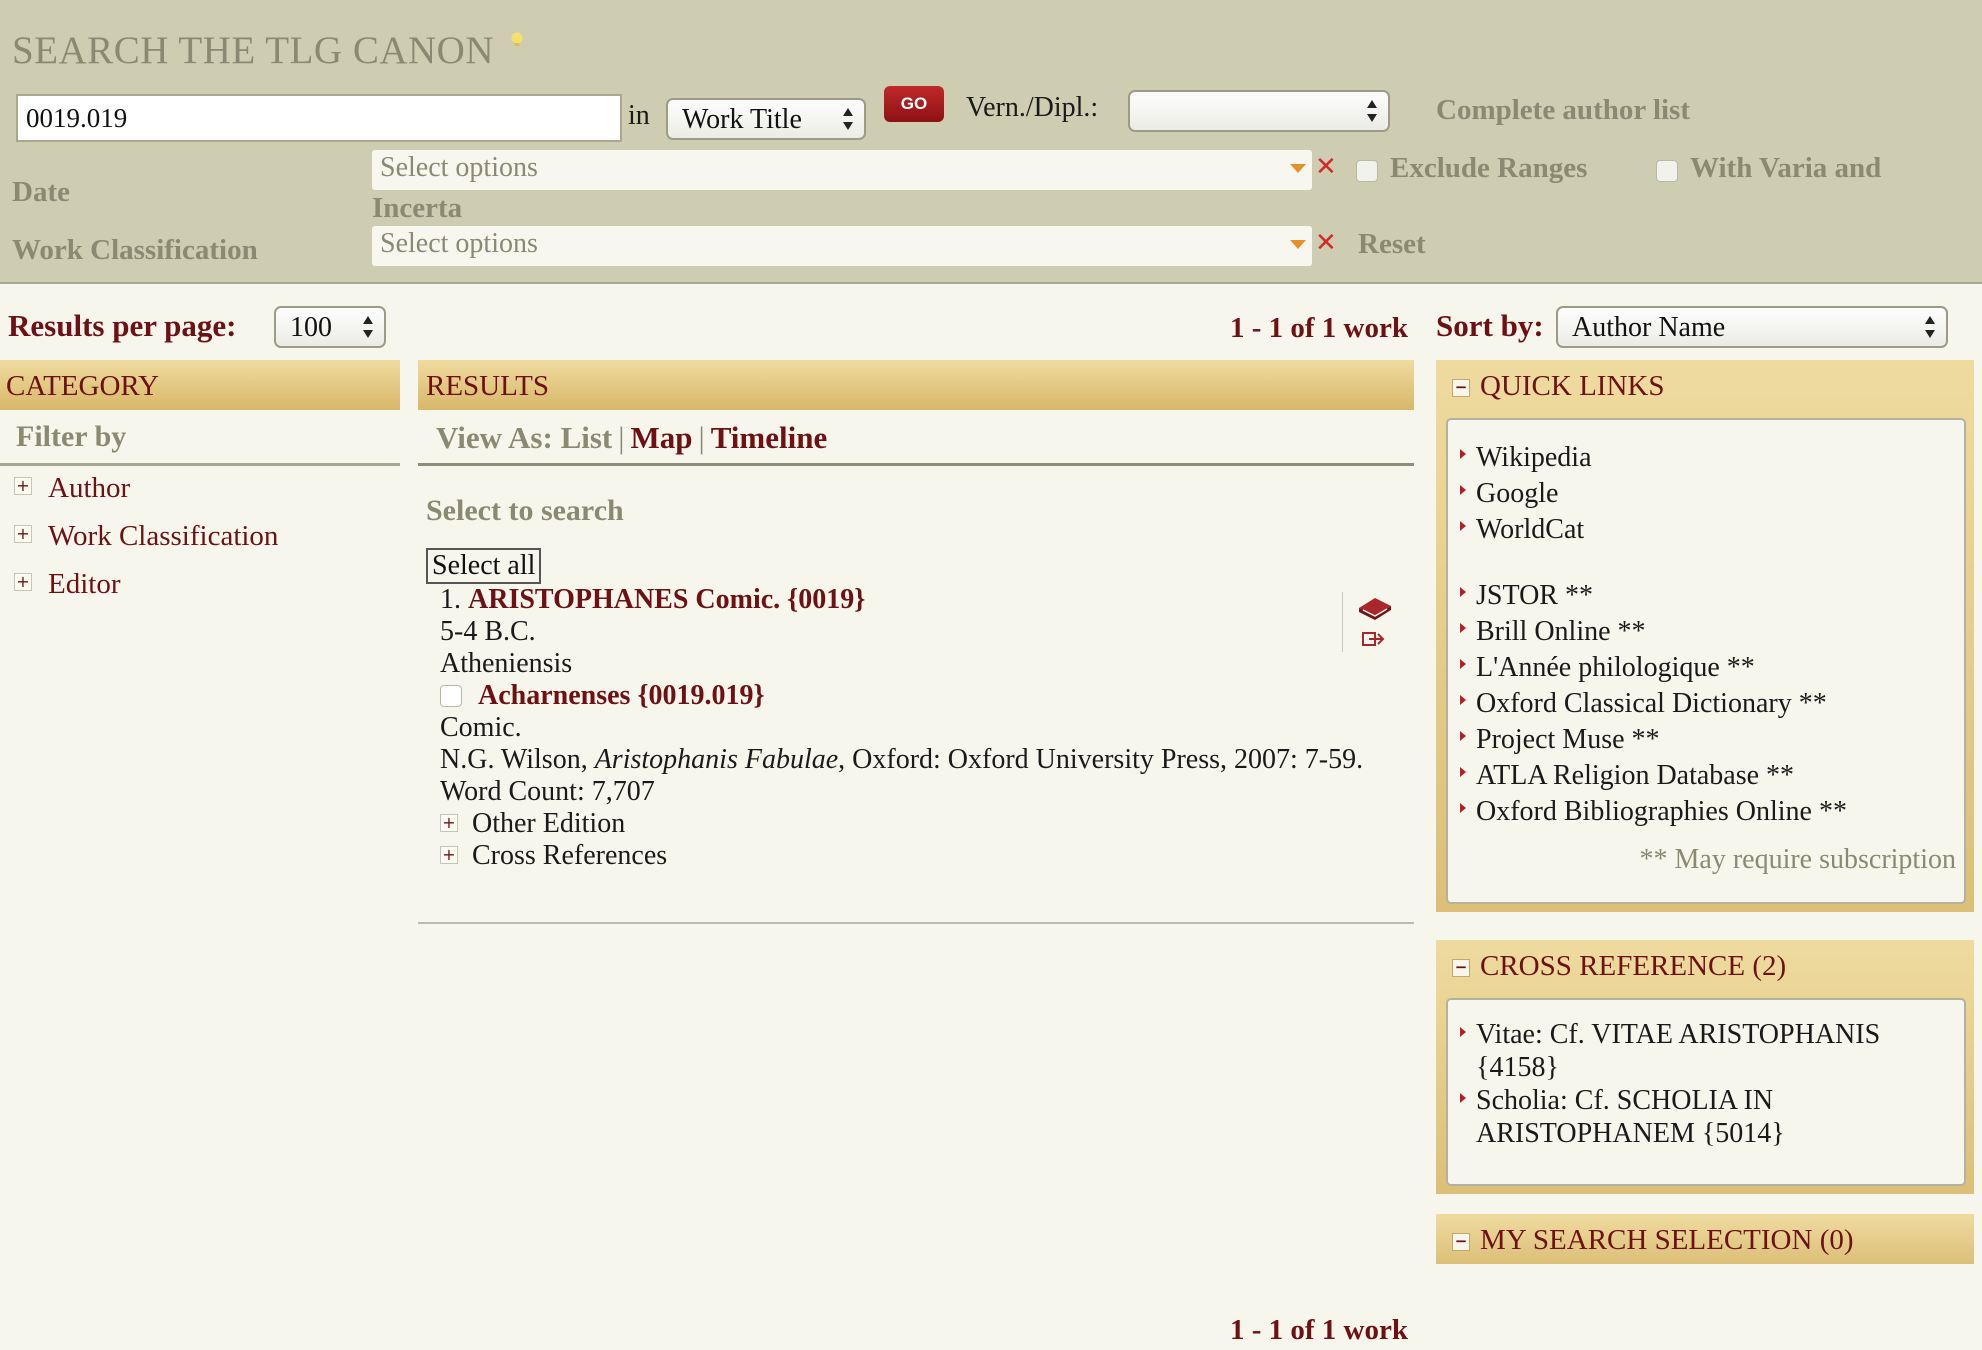 The height and width of the screenshot is (1350, 1982). I want to click on filter-author-label: Author, so click(89, 488).